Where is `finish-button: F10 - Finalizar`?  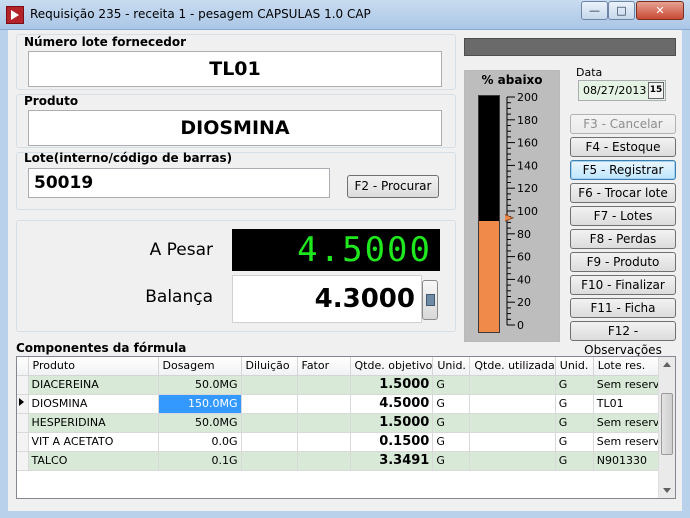
finish-button: F10 - Finalizar is located at coordinates (623, 285).